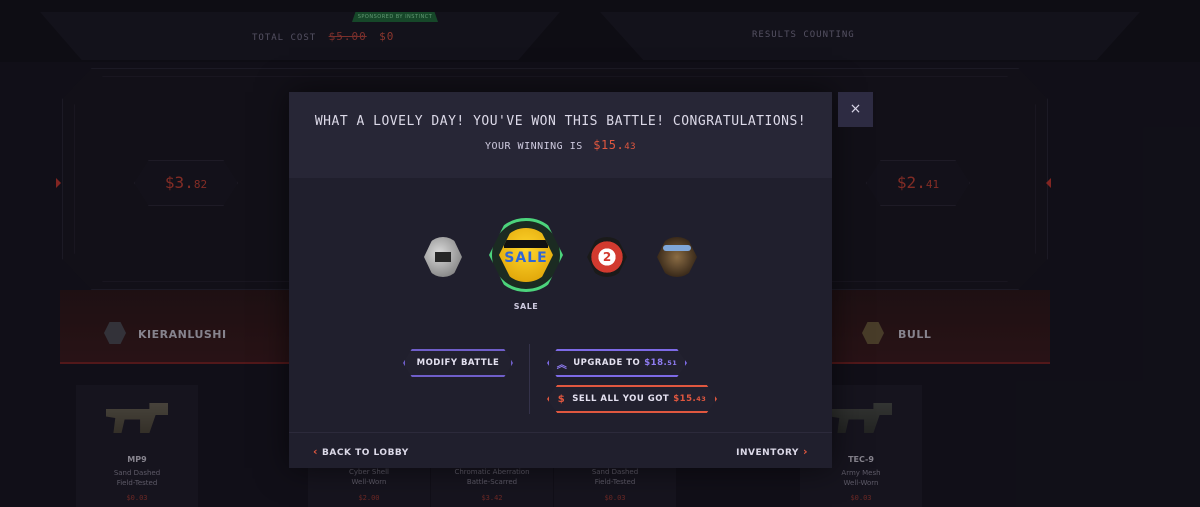  I want to click on winning-amount-cents: 43, so click(630, 147).